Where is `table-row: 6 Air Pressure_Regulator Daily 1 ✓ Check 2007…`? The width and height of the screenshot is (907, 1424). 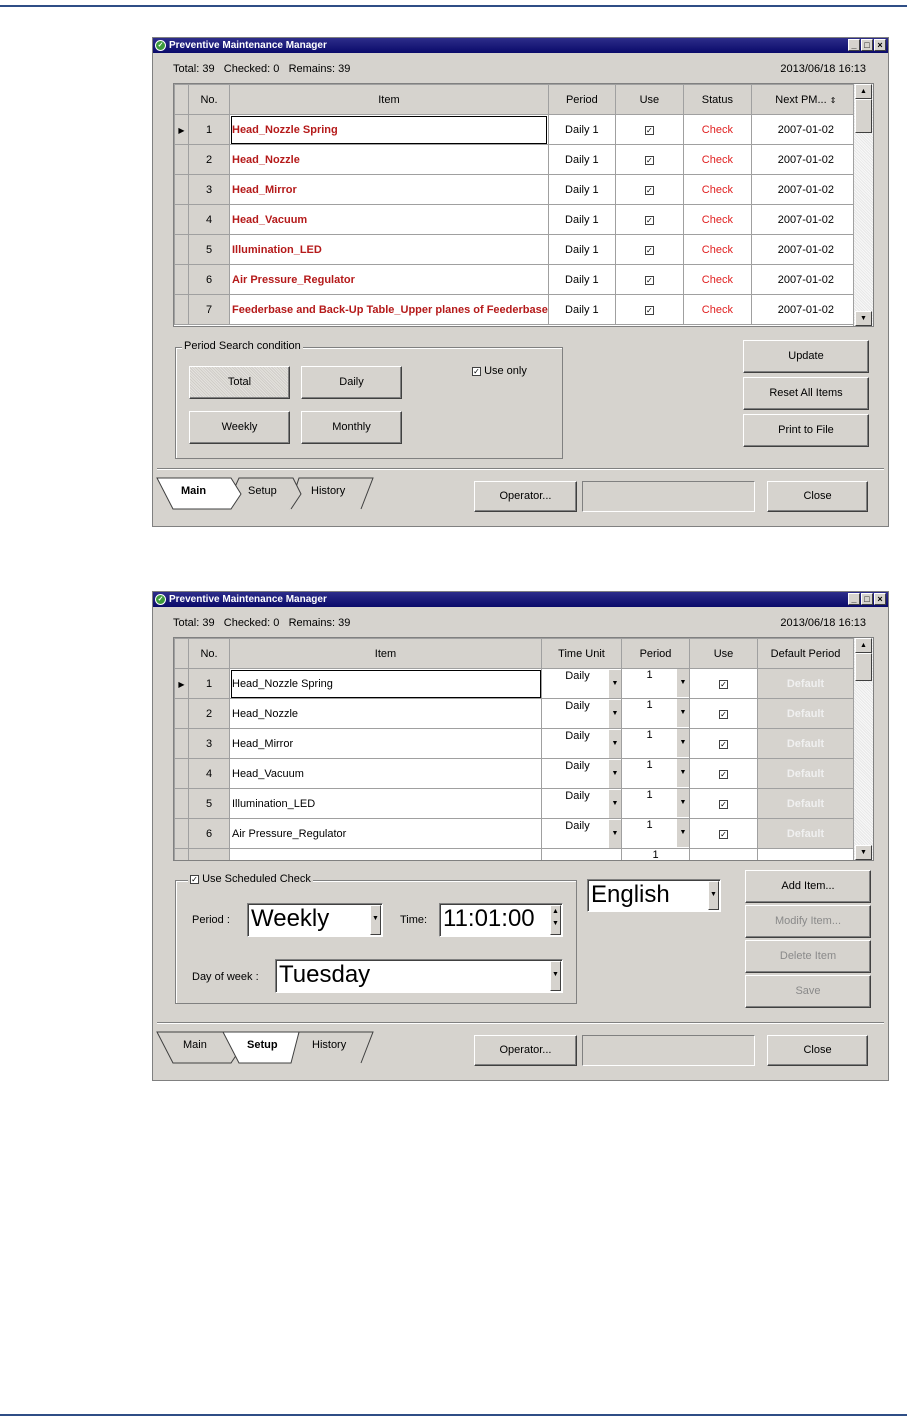
table-row: 6 Air Pressure_Regulator Daily 1 ✓ Check 2007… is located at coordinates (517, 279).